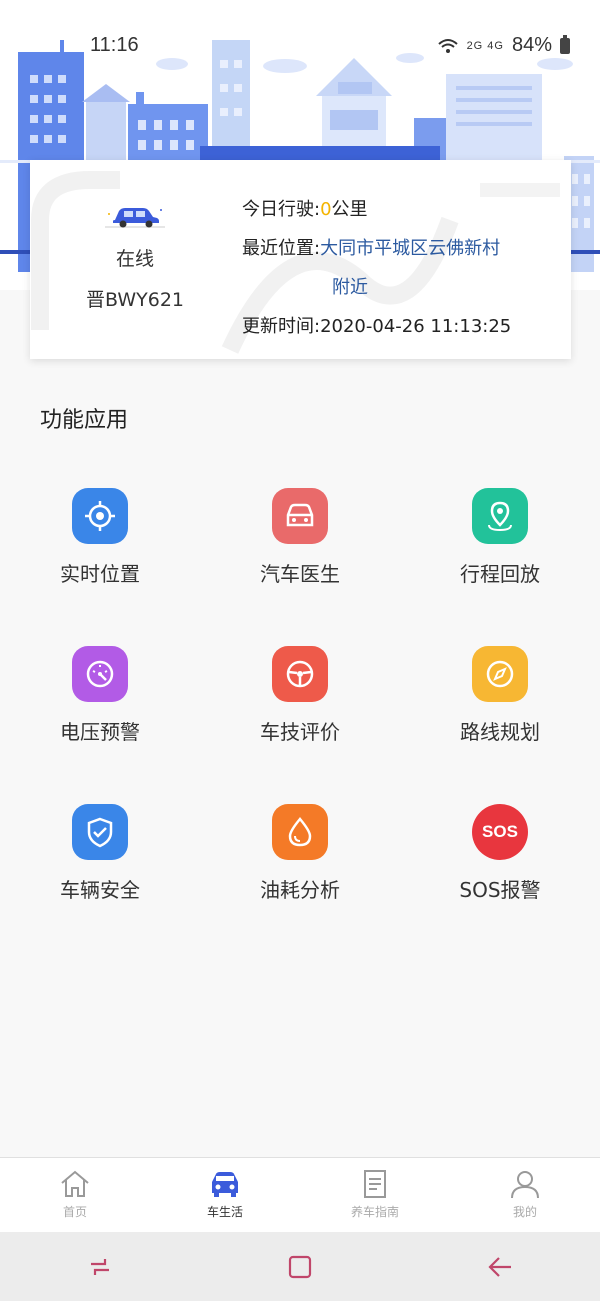 This screenshot has height=1301, width=600. I want to click on status-bar: 11:16 2G 4G 84%, so click(300, 46).